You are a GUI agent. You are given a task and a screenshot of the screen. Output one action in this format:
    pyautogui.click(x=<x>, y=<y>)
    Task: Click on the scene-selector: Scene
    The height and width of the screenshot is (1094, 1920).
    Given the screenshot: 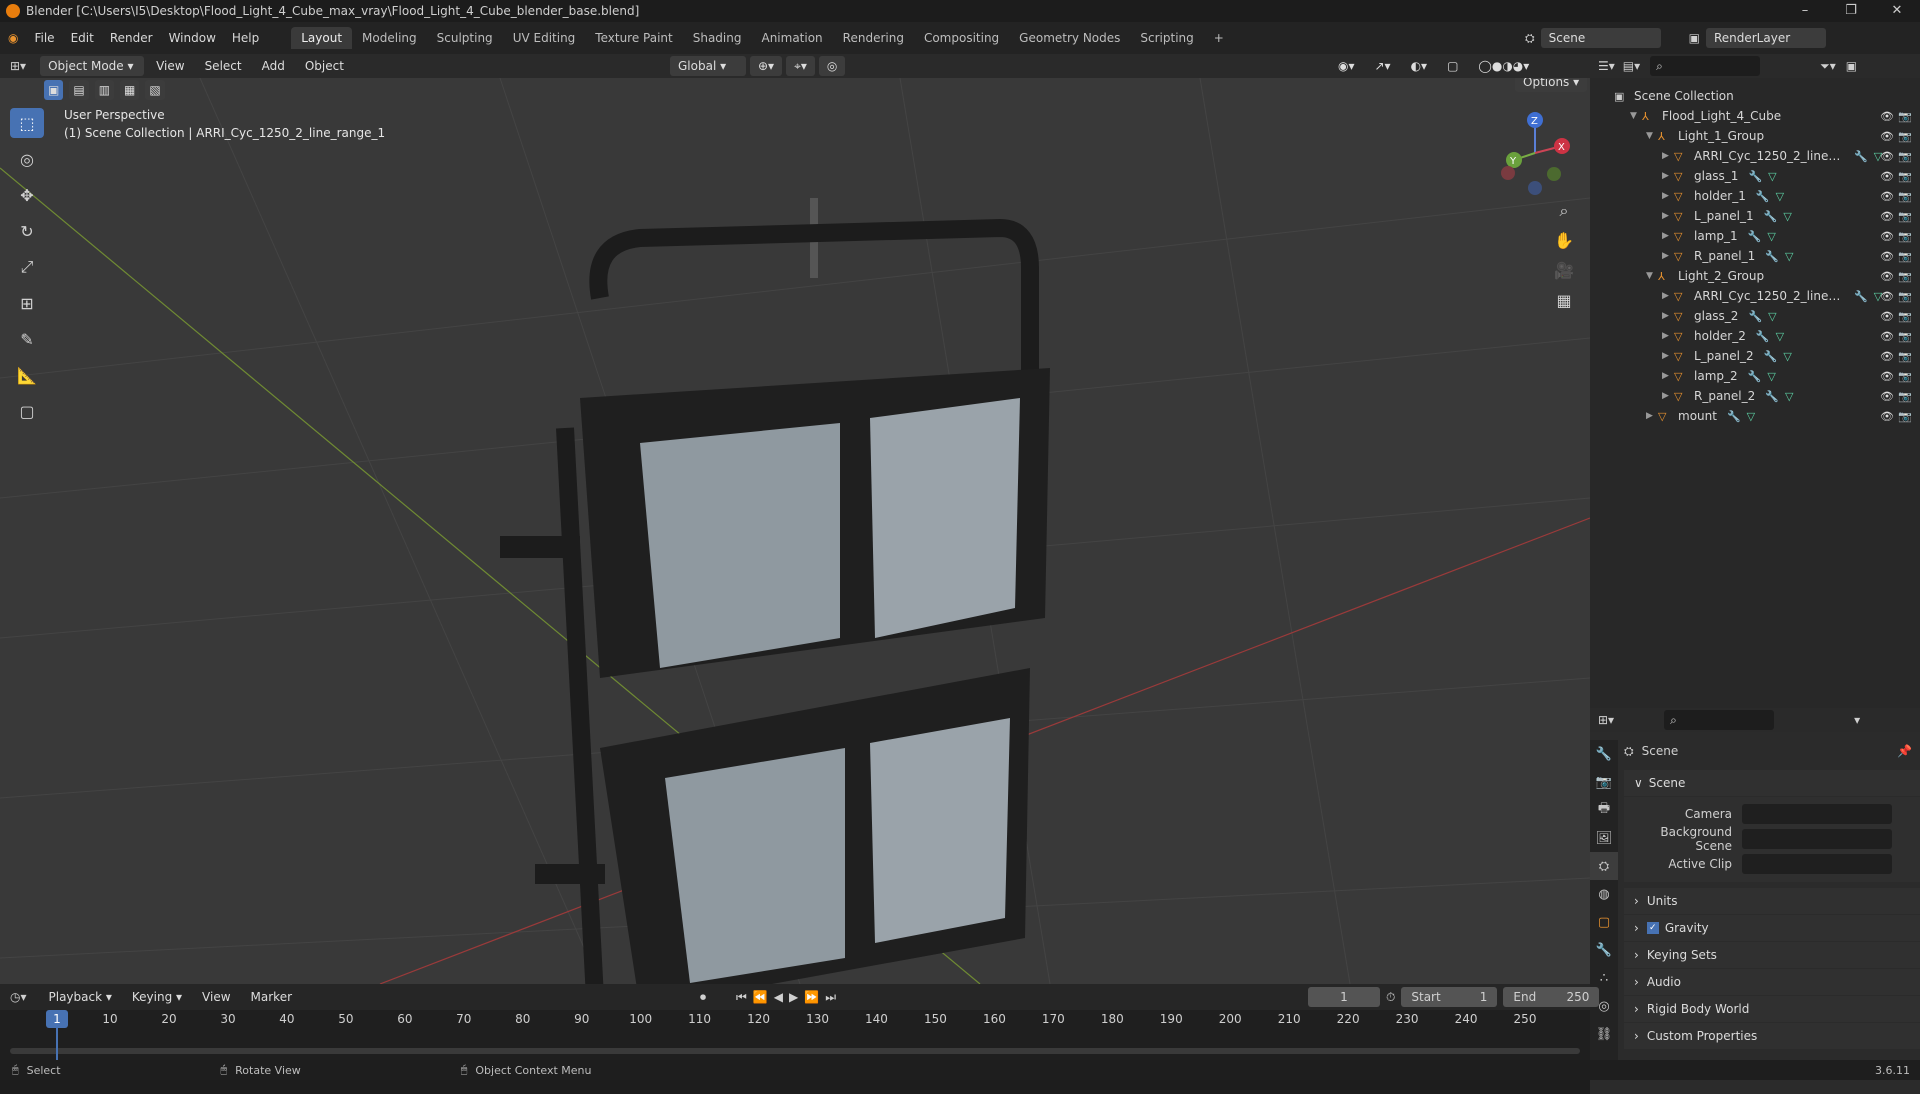 What is the action you would take?
    pyautogui.click(x=1600, y=38)
    